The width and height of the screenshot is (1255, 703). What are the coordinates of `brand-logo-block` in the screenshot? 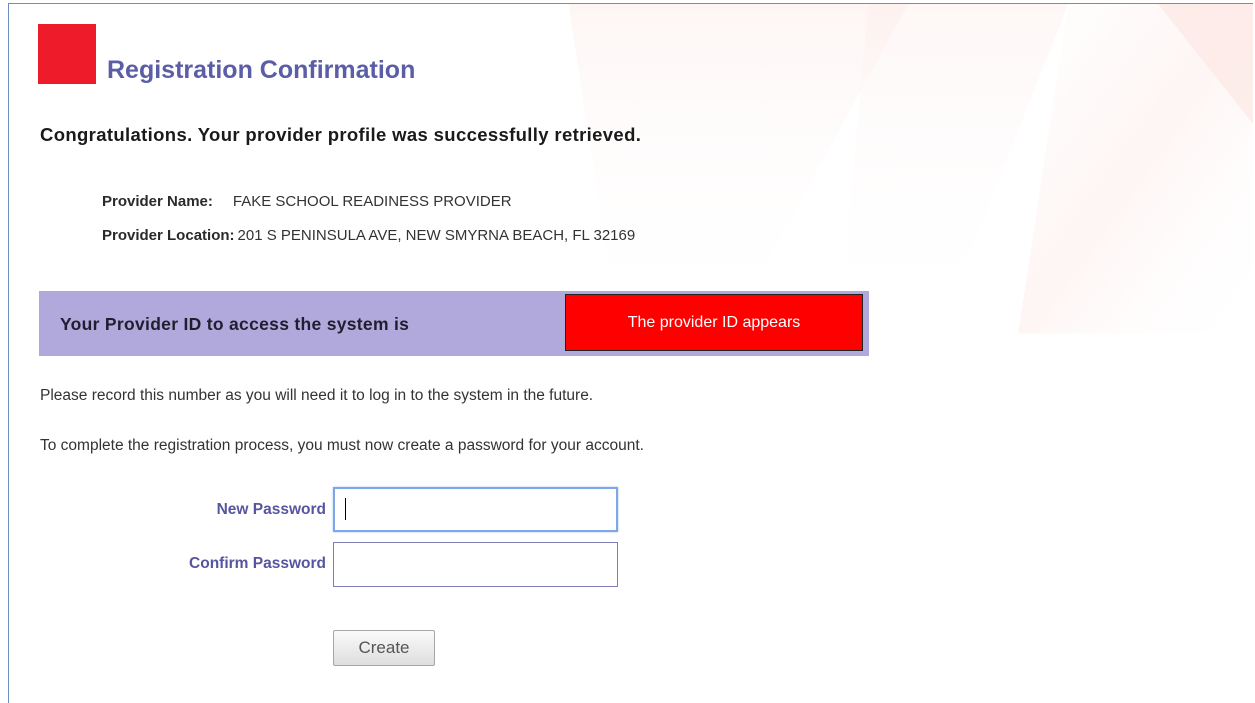 It's located at (67, 54).